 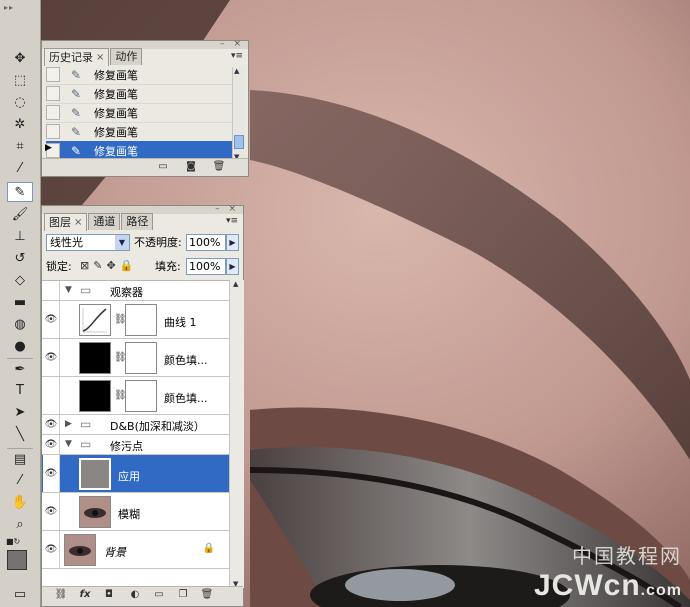 What do you see at coordinates (191, 167) in the screenshot?
I see `camera-snapshot-icon: ◙` at bounding box center [191, 167].